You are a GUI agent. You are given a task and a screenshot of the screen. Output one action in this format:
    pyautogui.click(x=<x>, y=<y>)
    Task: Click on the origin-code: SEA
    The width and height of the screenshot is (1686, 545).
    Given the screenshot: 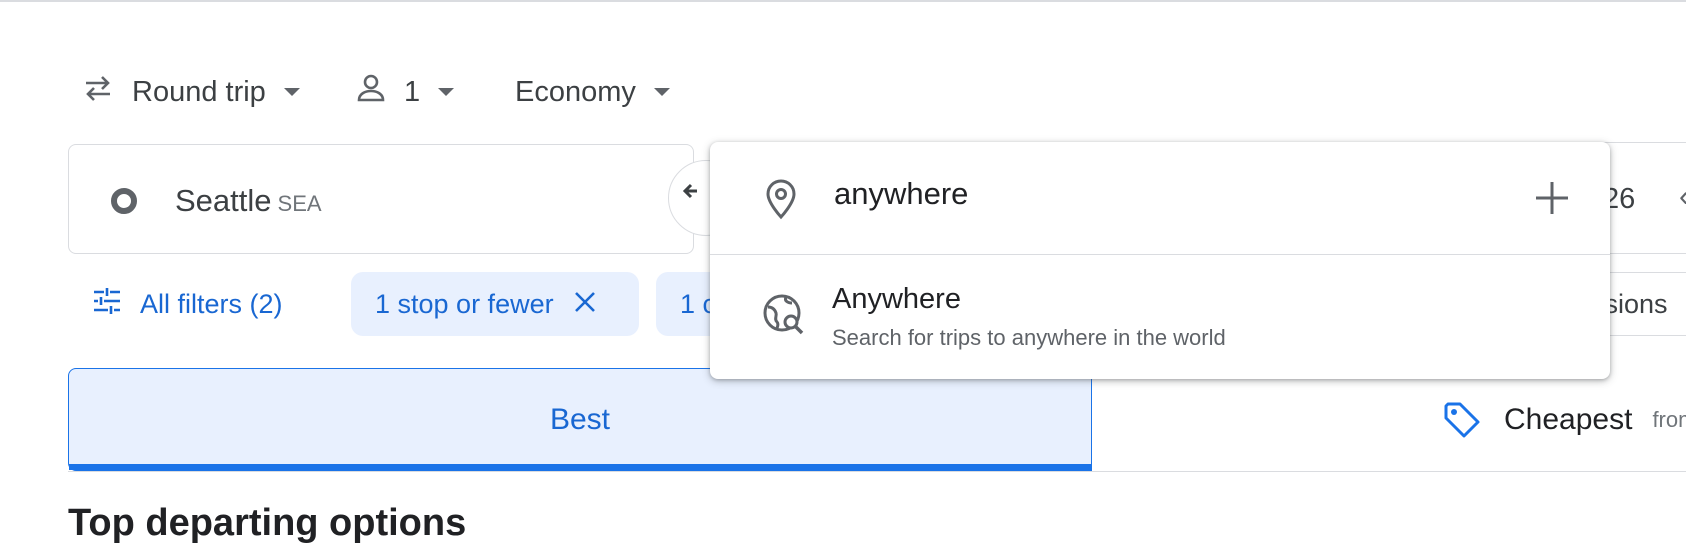 What is the action you would take?
    pyautogui.click(x=299, y=203)
    